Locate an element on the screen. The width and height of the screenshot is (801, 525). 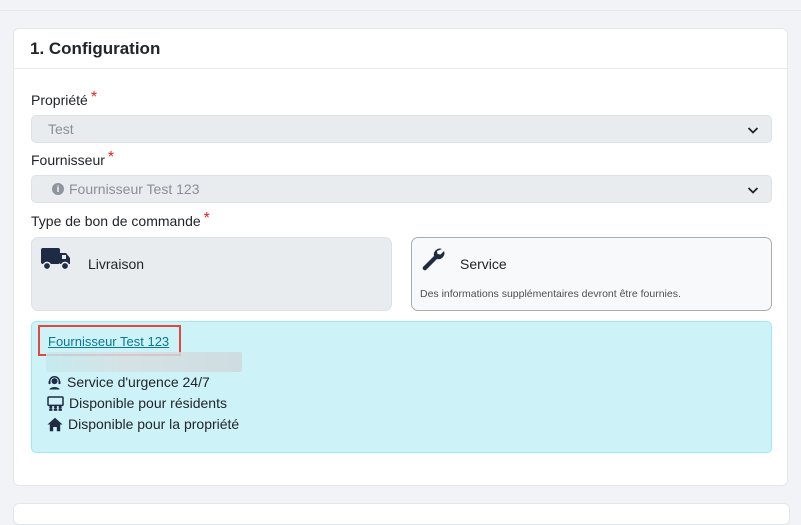
property-label: Propriété * is located at coordinates (64, 98).